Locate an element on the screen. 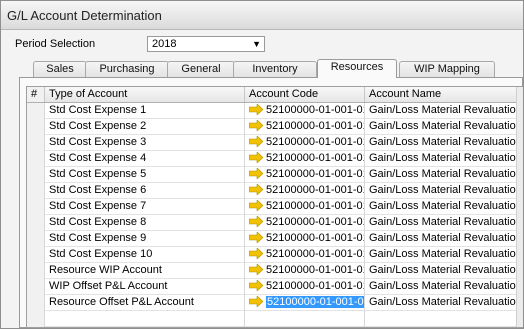 This screenshot has height=329, width=524. period-selection-dropdown: 2018 ▼ is located at coordinates (206, 44).